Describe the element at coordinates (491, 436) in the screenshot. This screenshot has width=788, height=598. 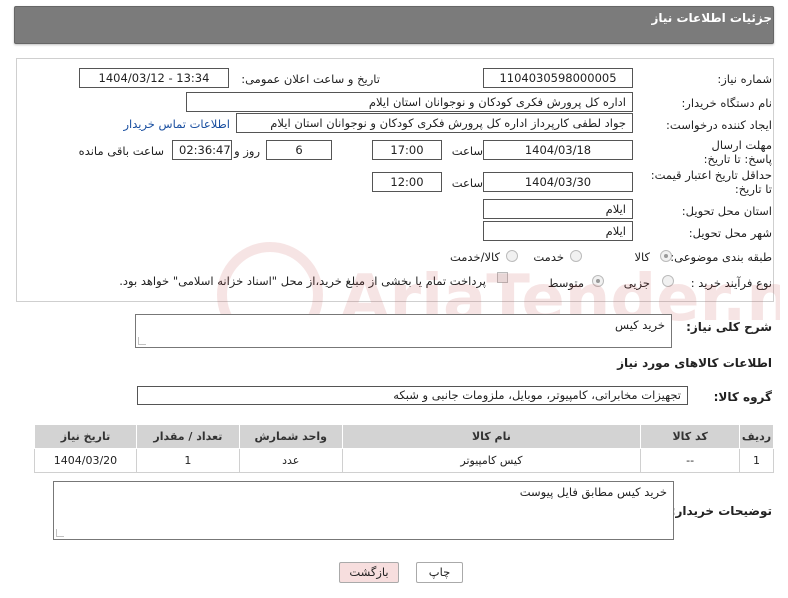
I see `col-goods-name: نام کالا` at that location.